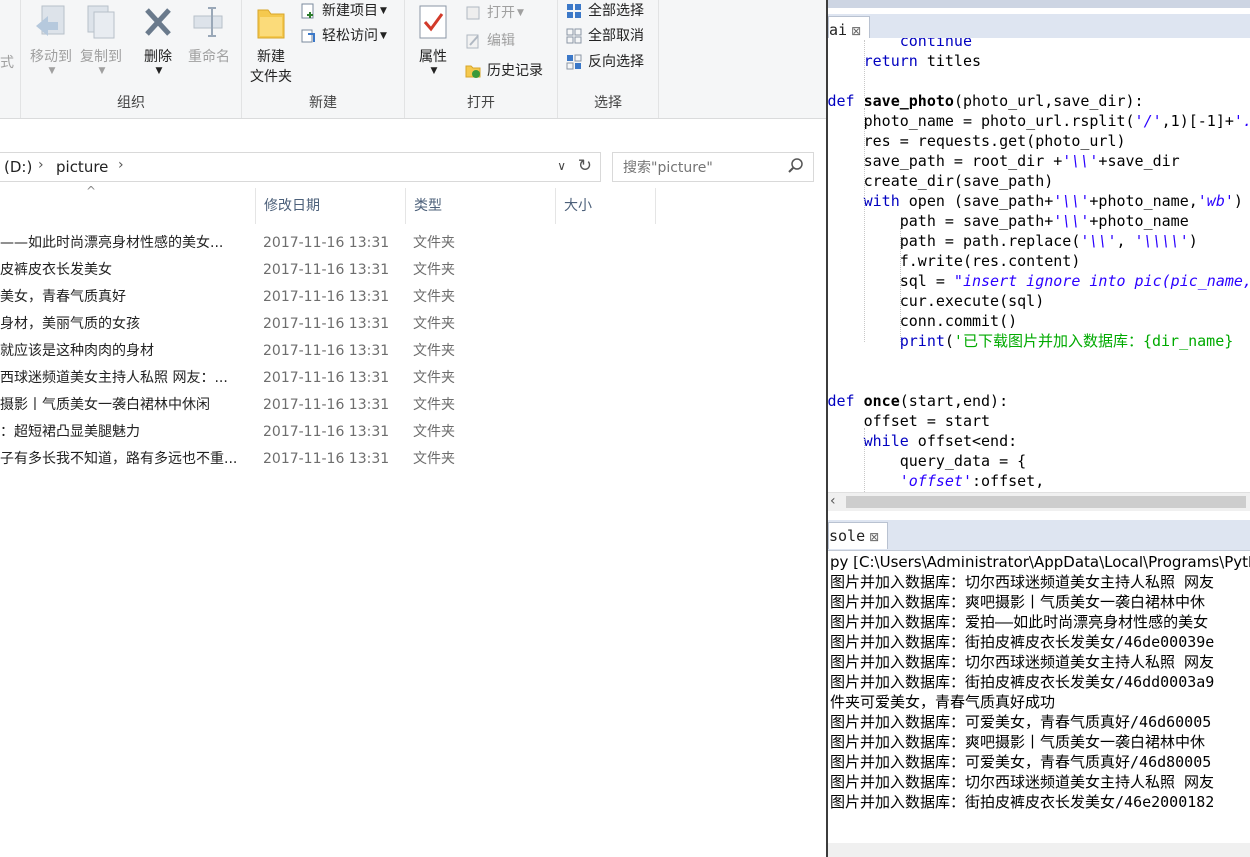  What do you see at coordinates (976, 201) in the screenshot?
I see `code-token: open (save_path+` at bounding box center [976, 201].